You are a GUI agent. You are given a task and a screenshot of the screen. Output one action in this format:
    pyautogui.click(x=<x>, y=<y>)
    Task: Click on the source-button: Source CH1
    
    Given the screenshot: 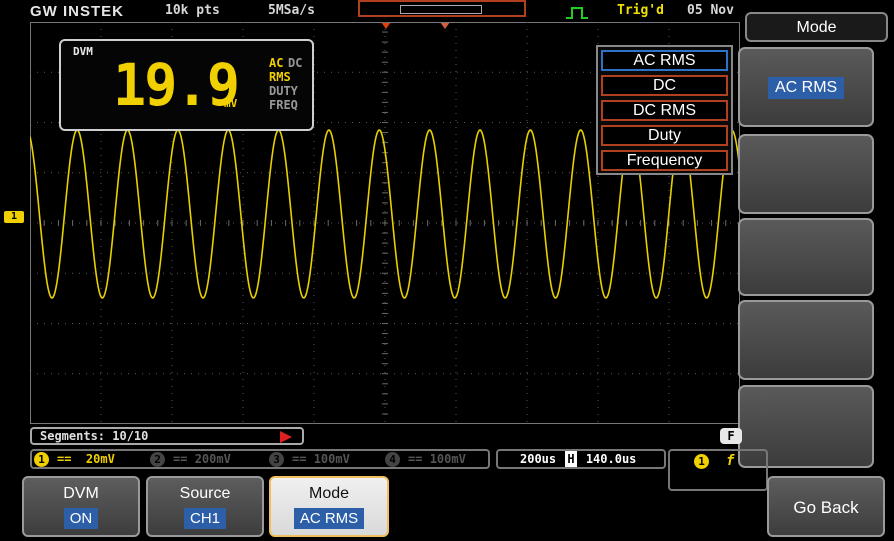 What is the action you would take?
    pyautogui.click(x=205, y=506)
    